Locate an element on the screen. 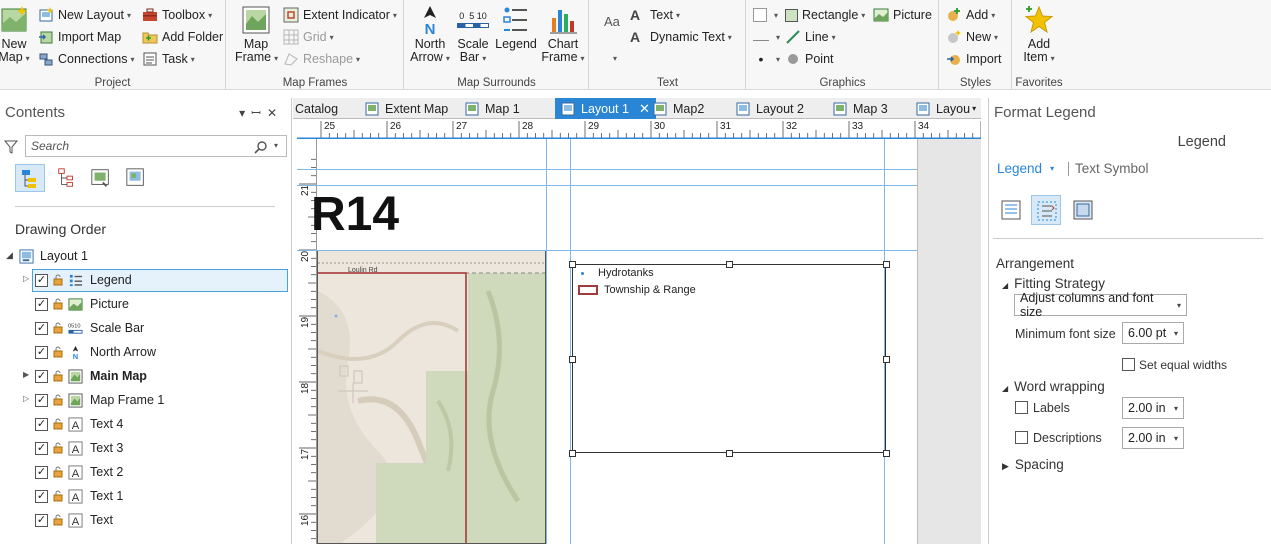 This screenshot has height=544, width=1271. tree-item: ✓ Picture is located at coordinates (145, 304).